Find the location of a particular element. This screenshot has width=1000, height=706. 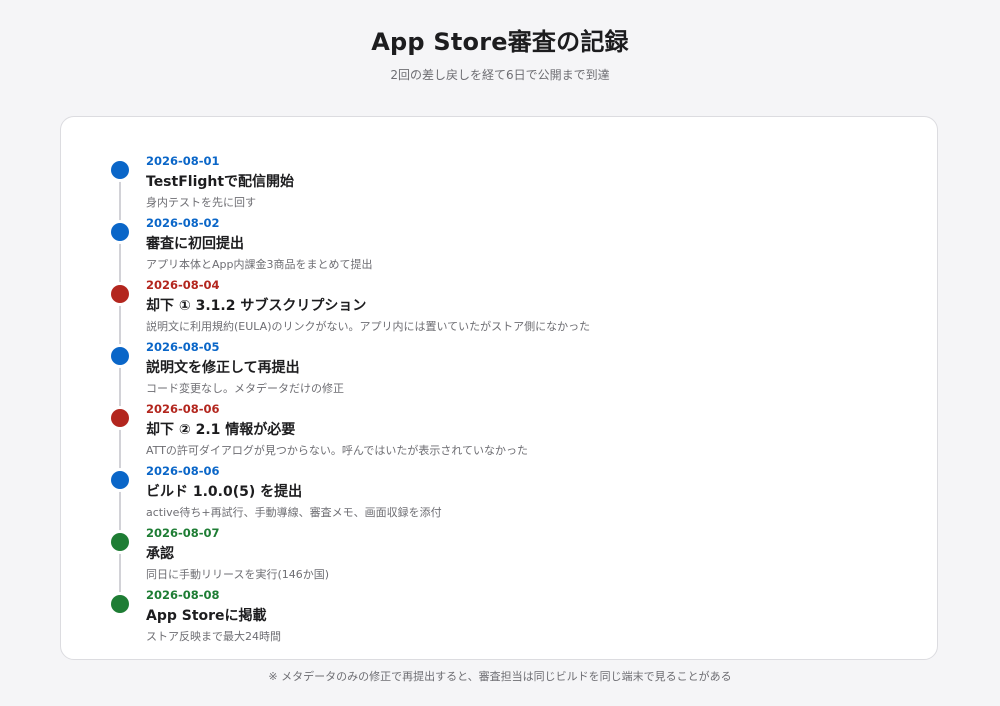

event-title: ビルド 1.0.0(5) を提出 is located at coordinates (224, 492).